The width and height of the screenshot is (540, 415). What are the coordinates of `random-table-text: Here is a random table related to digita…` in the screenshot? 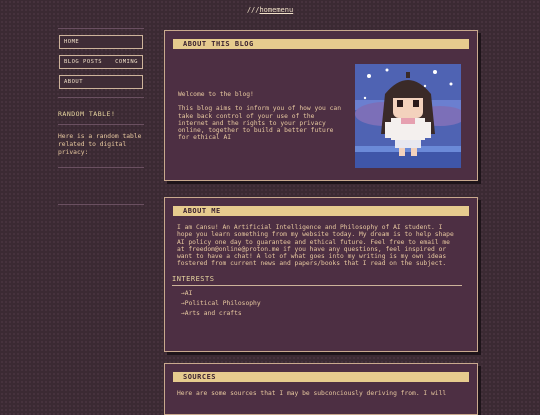 It's located at (100, 144).